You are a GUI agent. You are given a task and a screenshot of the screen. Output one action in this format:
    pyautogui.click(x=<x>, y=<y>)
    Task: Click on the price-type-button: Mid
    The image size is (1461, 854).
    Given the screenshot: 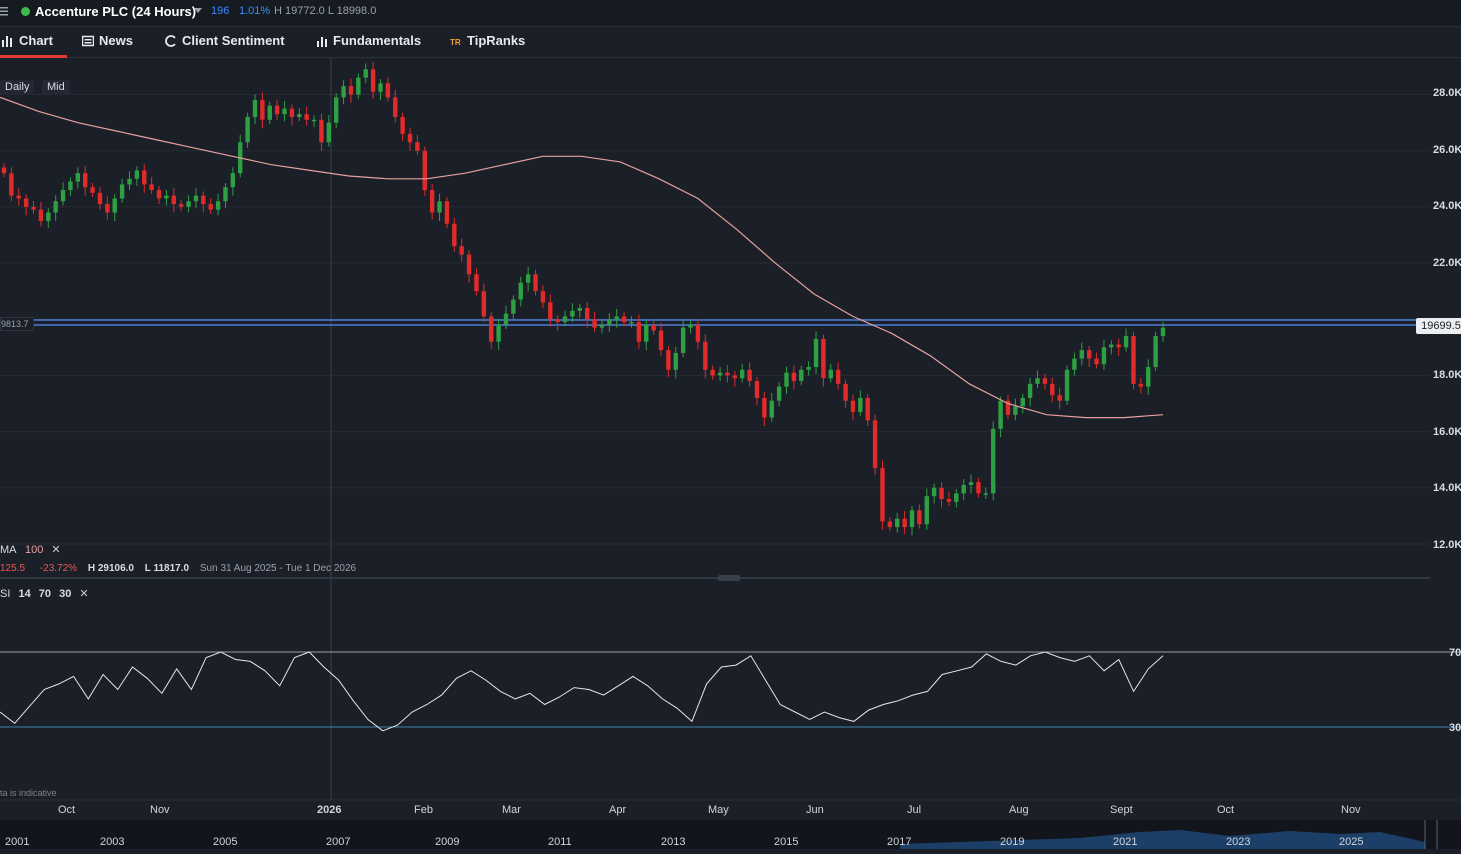 What is the action you would take?
    pyautogui.click(x=56, y=87)
    